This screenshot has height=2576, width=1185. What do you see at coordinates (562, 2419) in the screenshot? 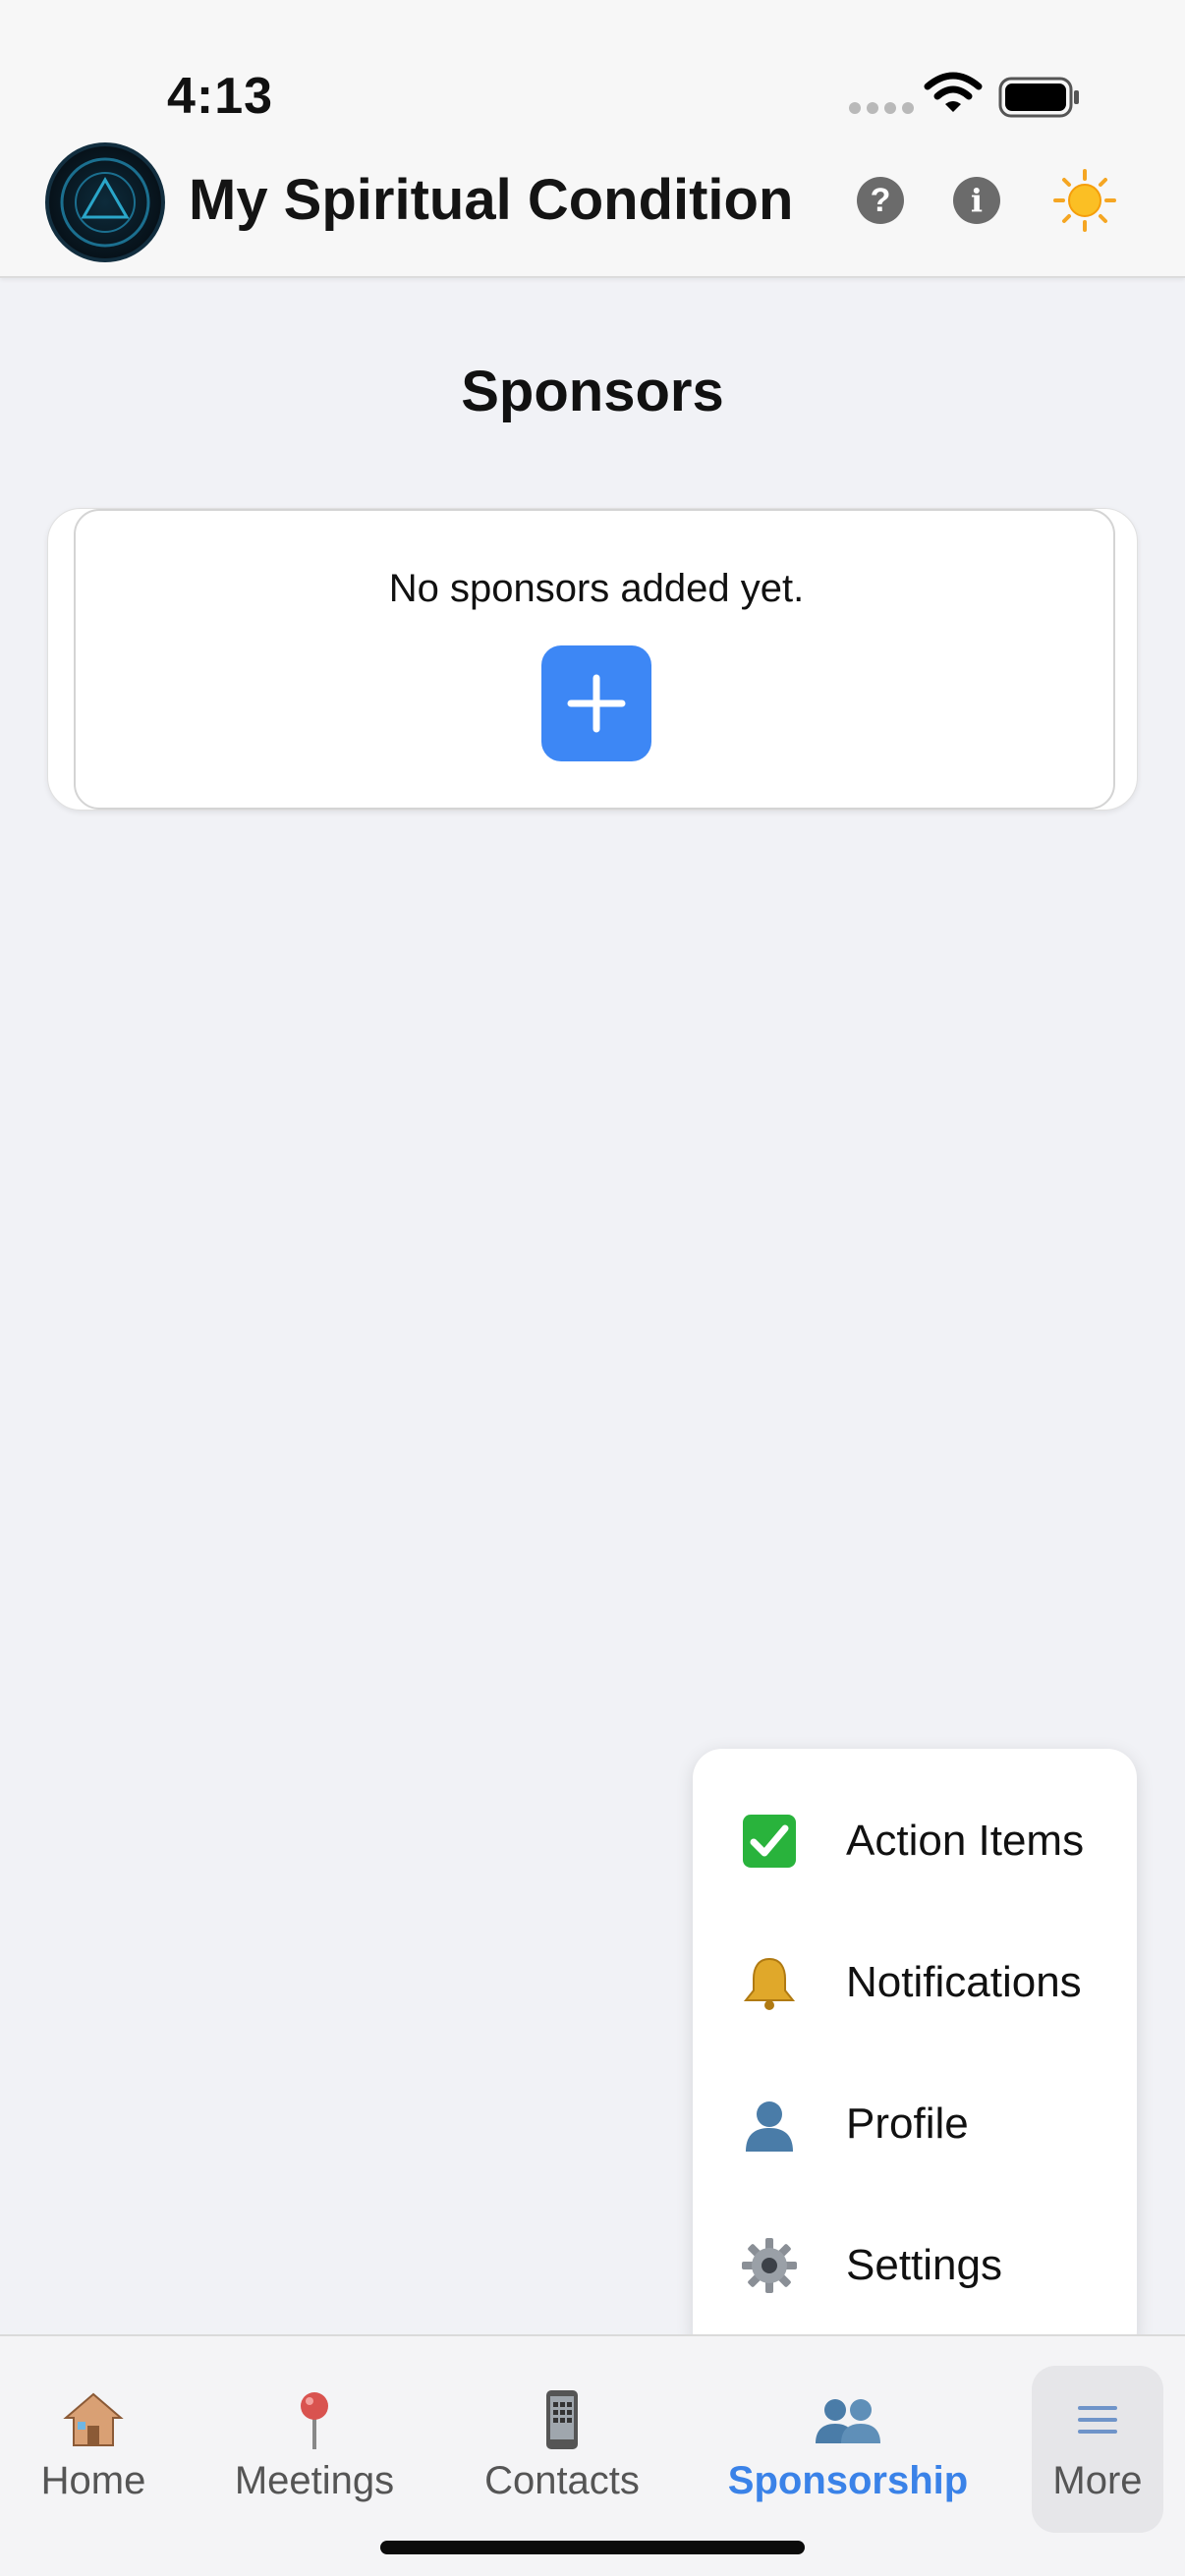
I see `phone-icon` at bounding box center [562, 2419].